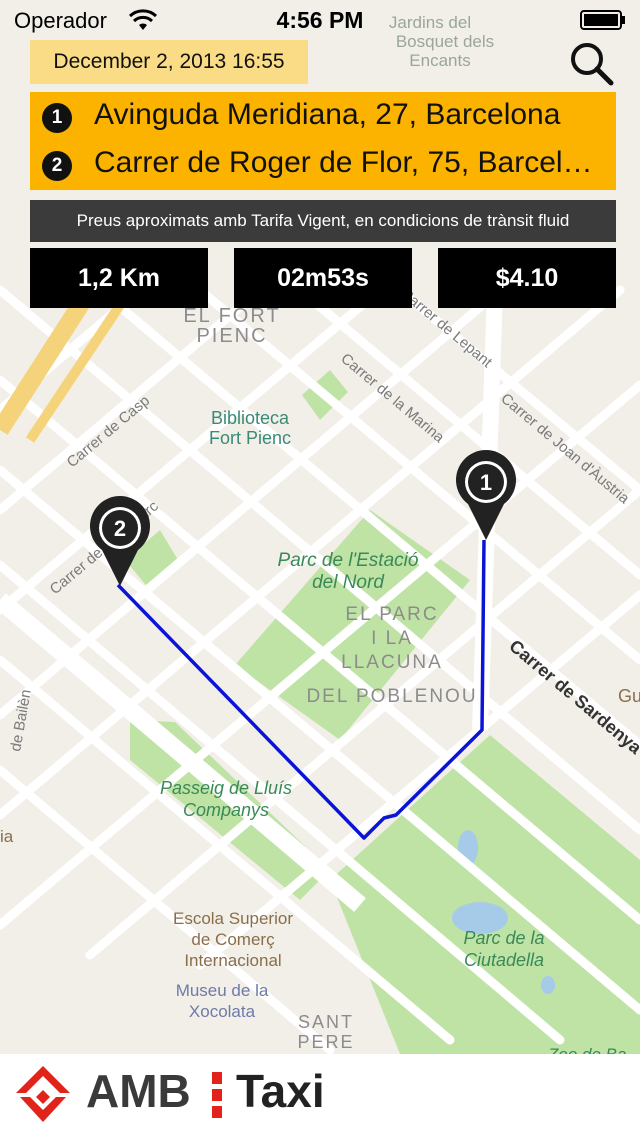 The width and height of the screenshot is (640, 1136). I want to click on origin-number-badge: 1, so click(57, 118).